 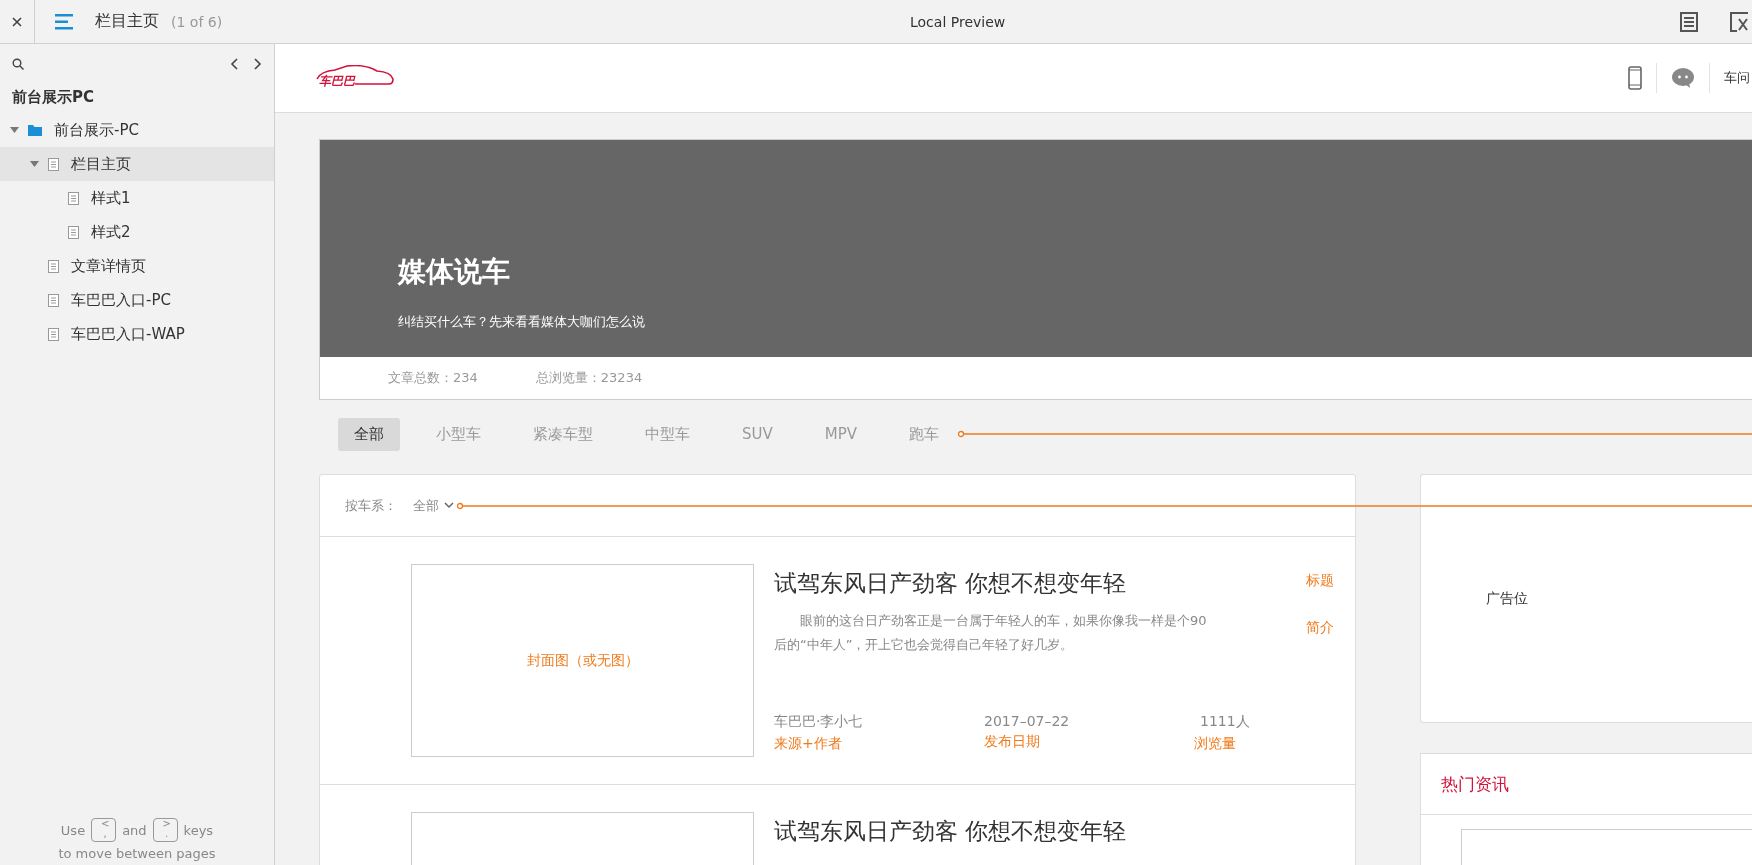 What do you see at coordinates (134, 830) in the screenshot?
I see `hint-text: and` at bounding box center [134, 830].